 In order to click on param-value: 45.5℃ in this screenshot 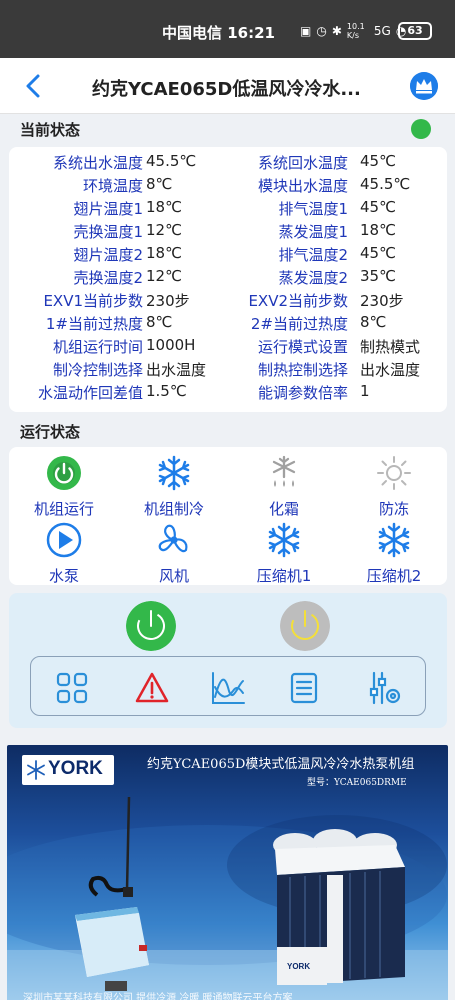, I will do `click(171, 161)`.